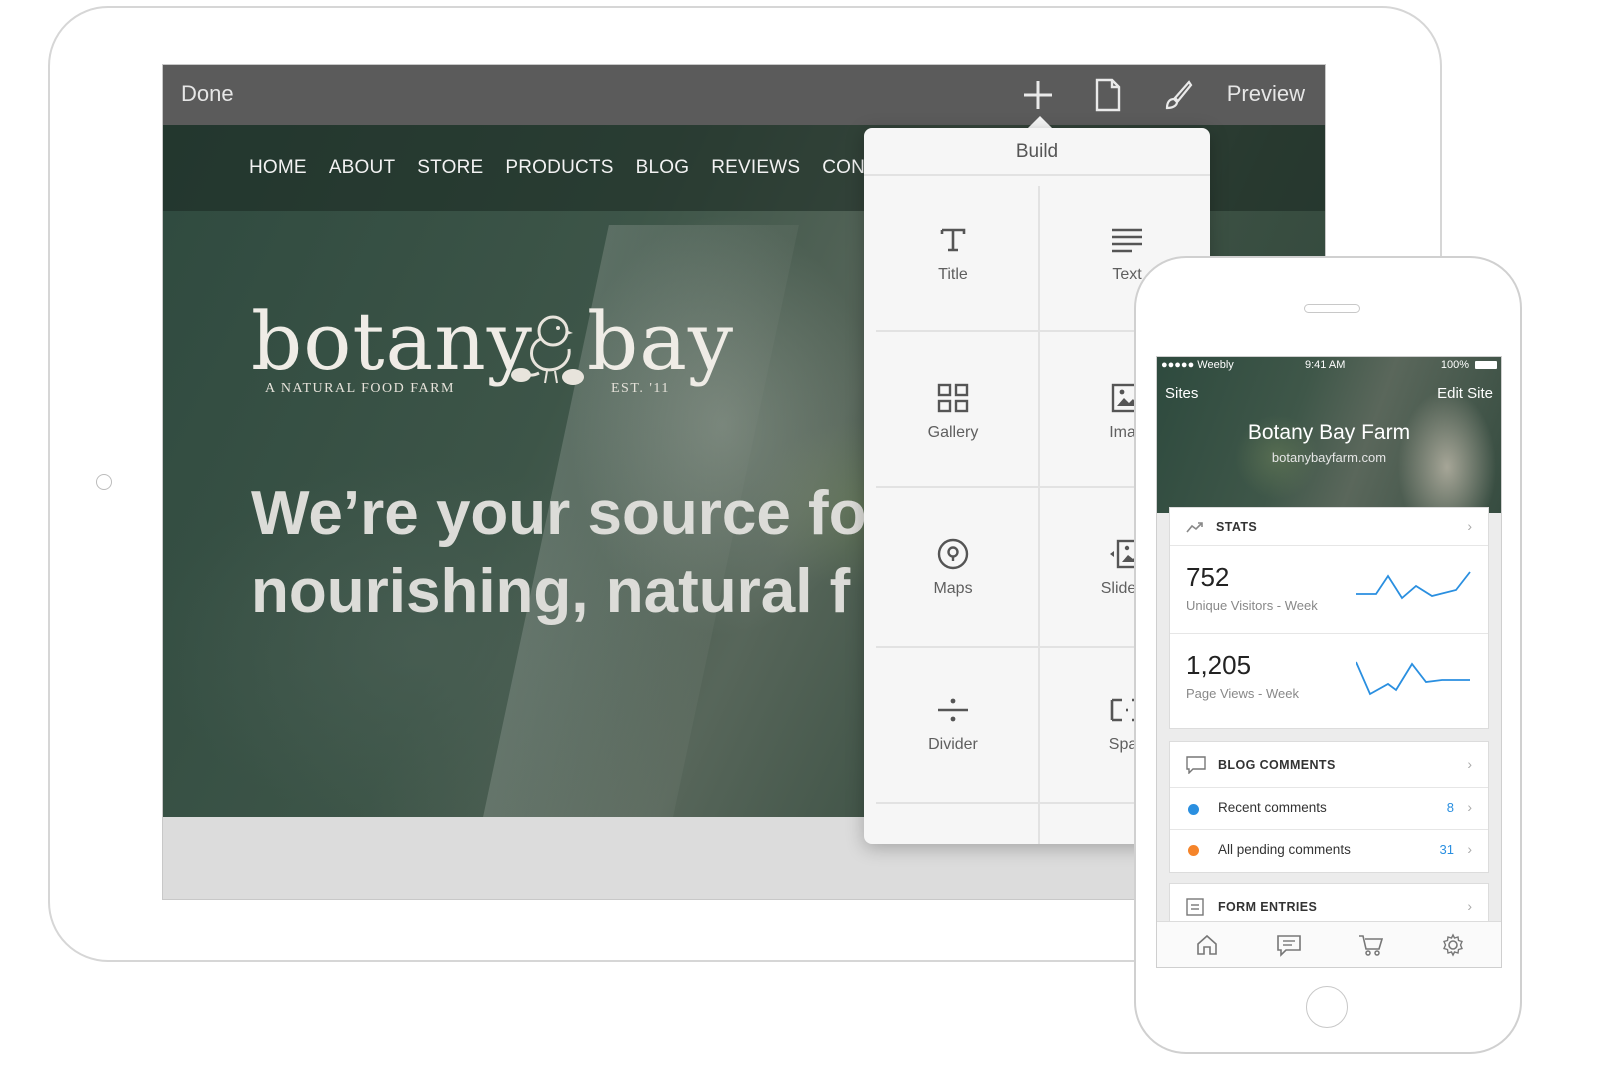 The height and width of the screenshot is (1080, 1600). I want to click on logo-subtitle: A NATURAL FOOD FARM, so click(360, 388).